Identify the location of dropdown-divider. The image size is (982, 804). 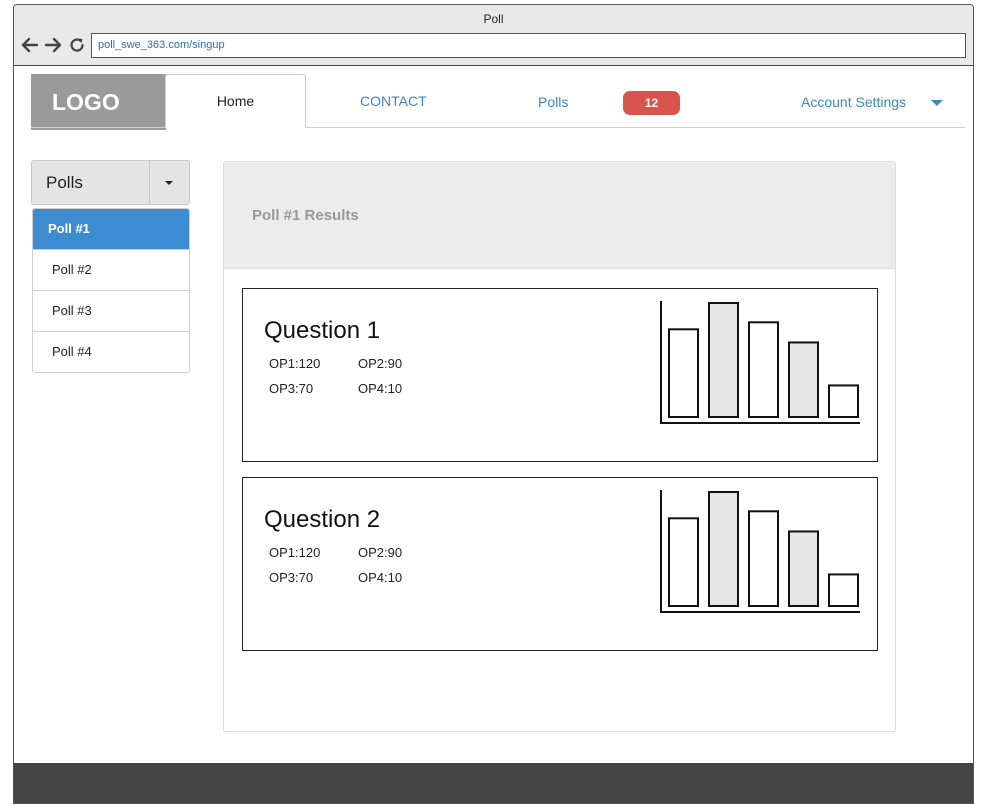
(149, 182).